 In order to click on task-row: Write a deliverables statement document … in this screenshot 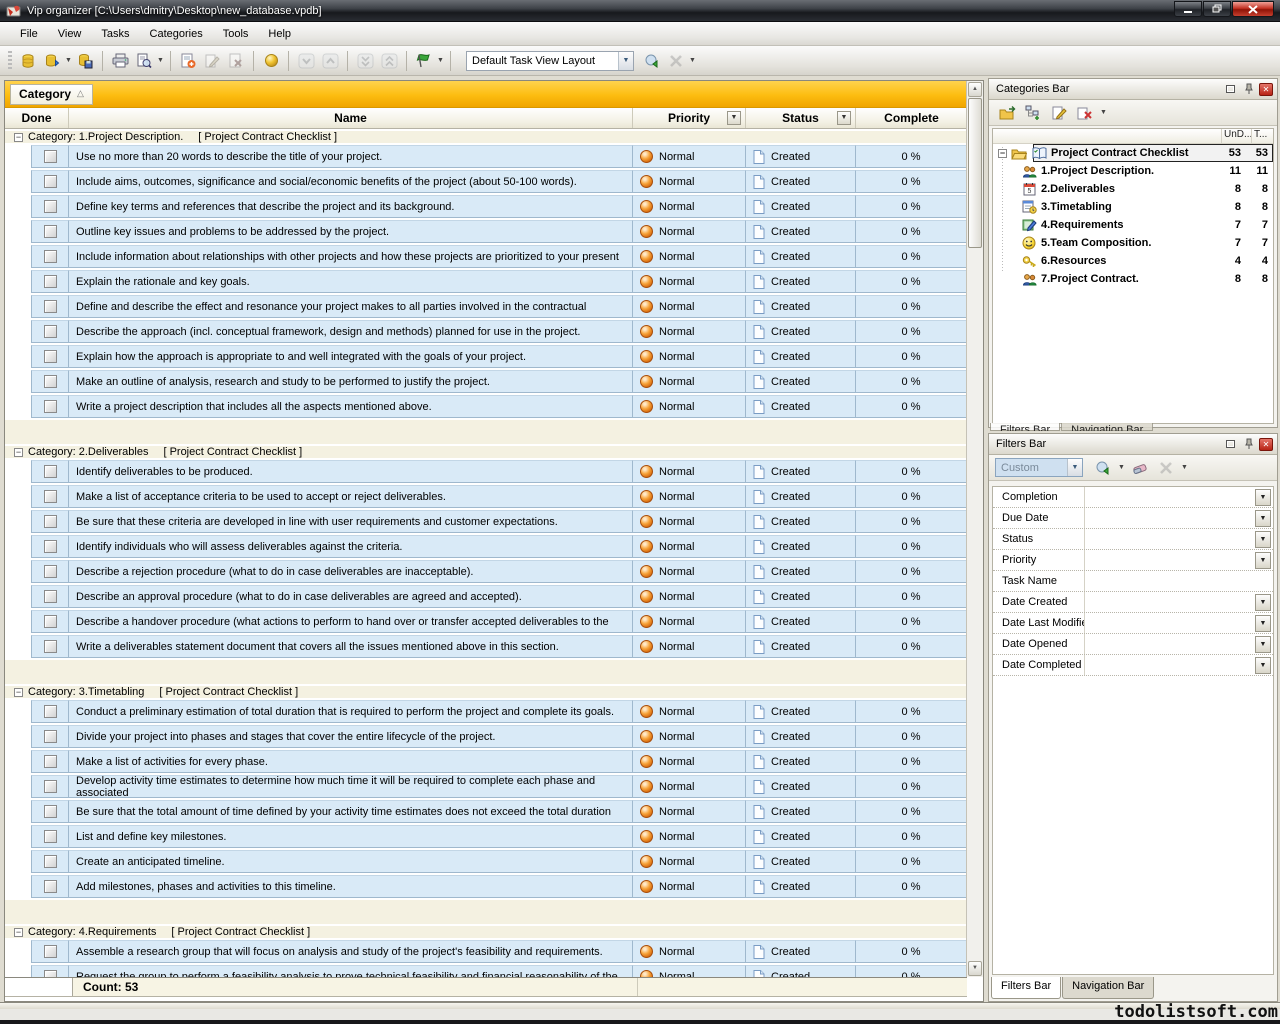, I will do `click(486, 645)`.